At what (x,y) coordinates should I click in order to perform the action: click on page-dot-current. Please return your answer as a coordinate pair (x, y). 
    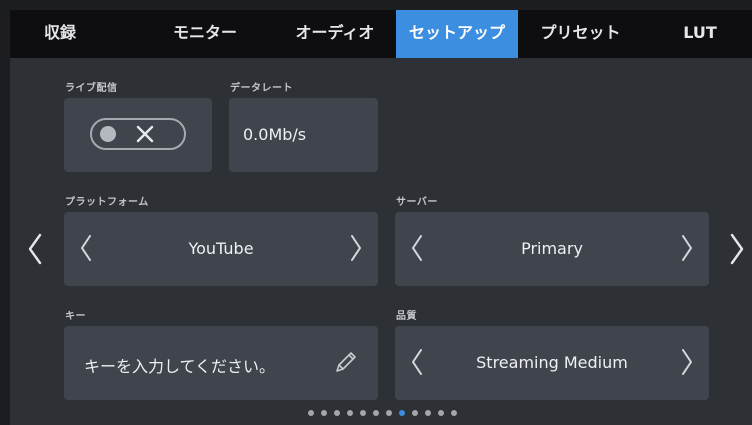
    Looking at the image, I should click on (402, 413).